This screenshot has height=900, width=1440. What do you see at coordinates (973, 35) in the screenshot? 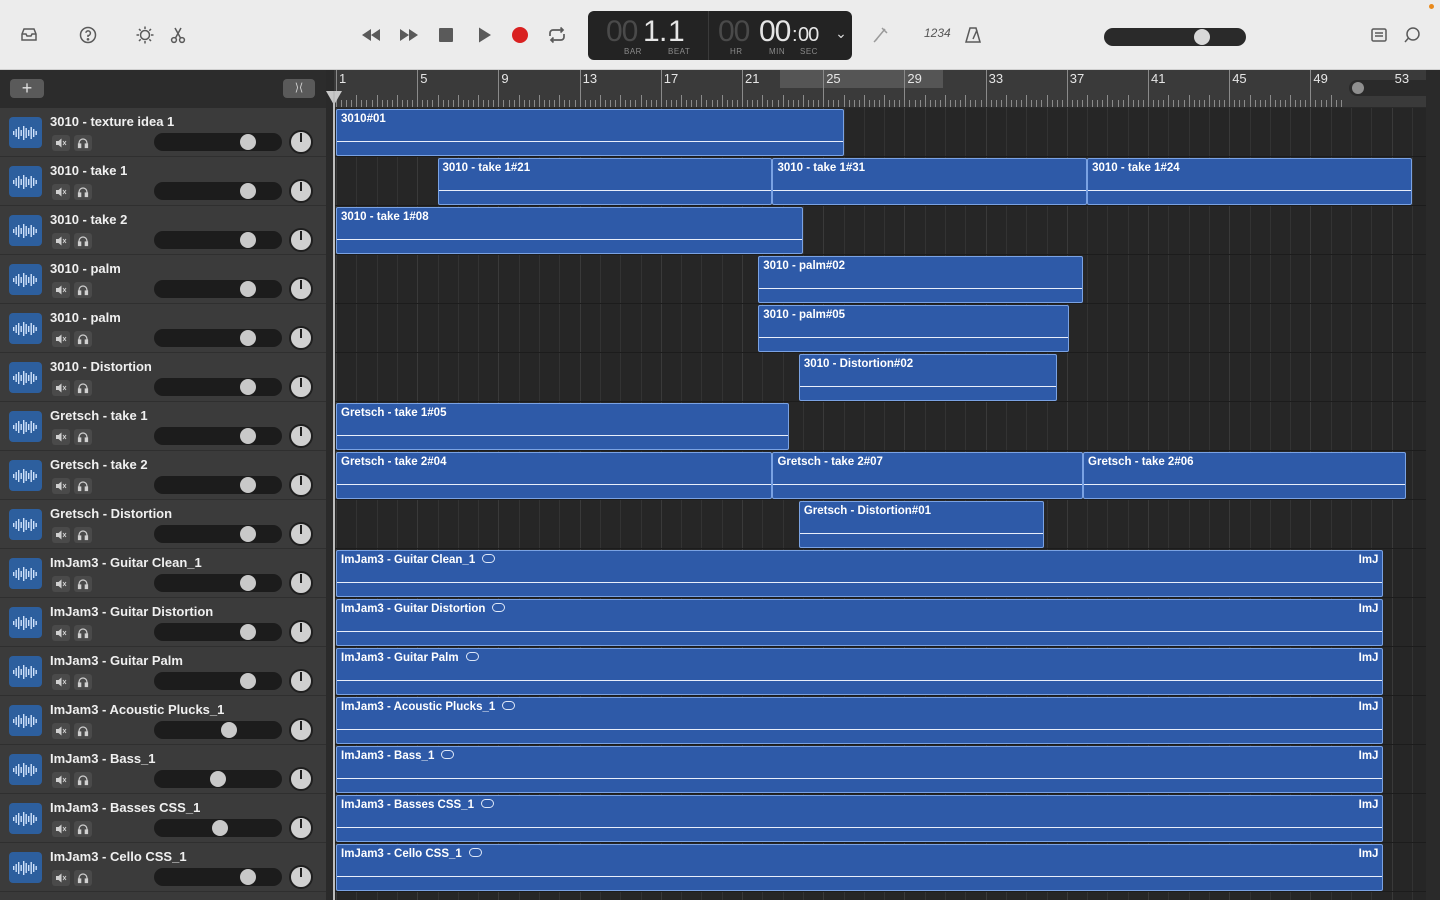
I see `metronome-icon` at bounding box center [973, 35].